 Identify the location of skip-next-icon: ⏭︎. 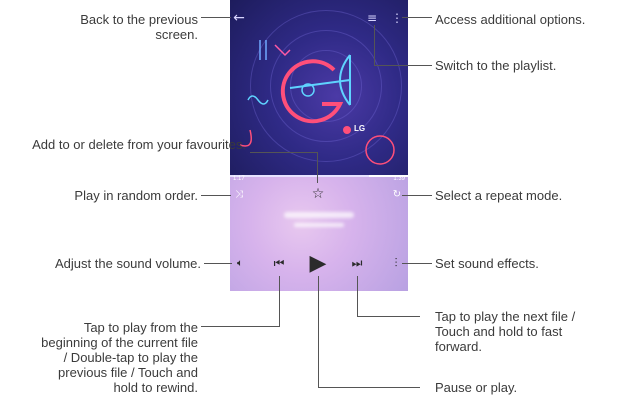
(357, 263).